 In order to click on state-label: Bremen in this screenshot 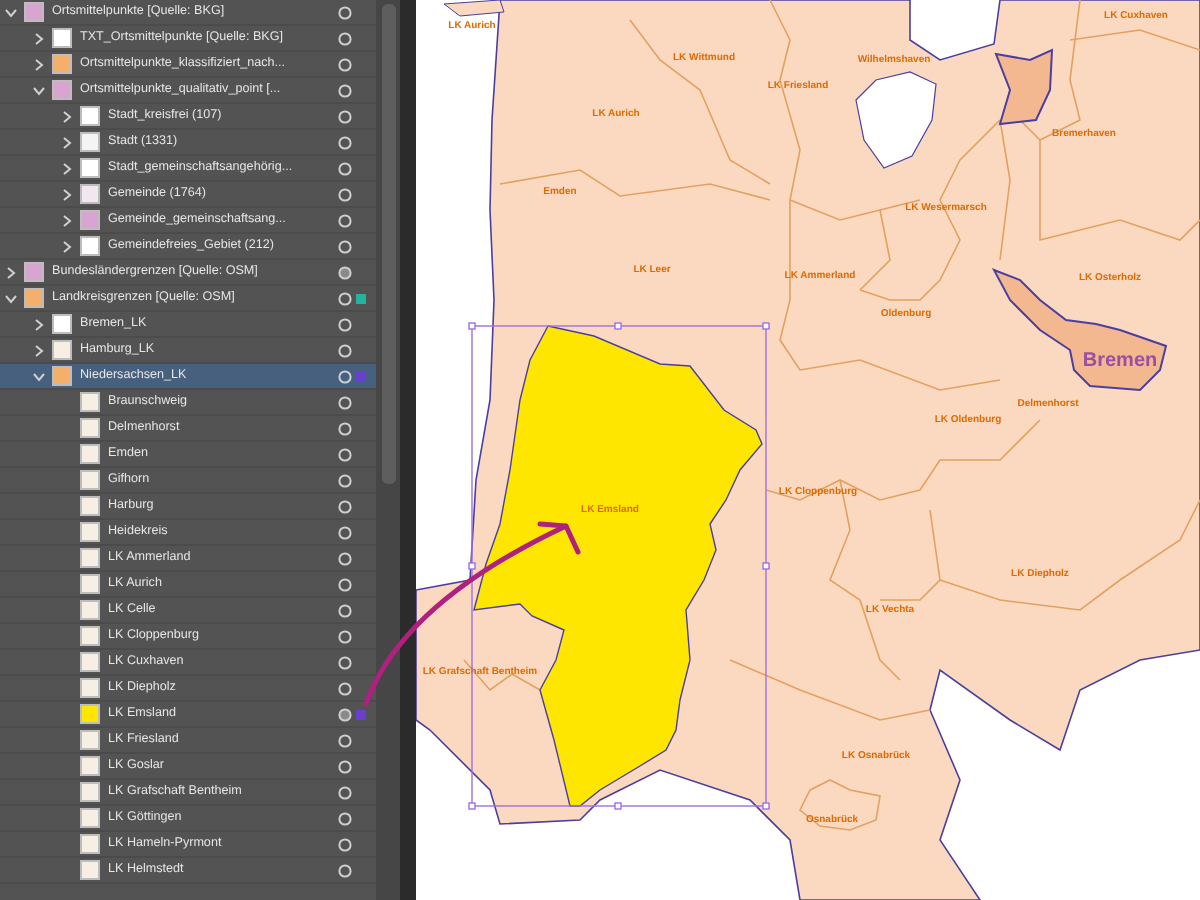, I will do `click(1120, 361)`.